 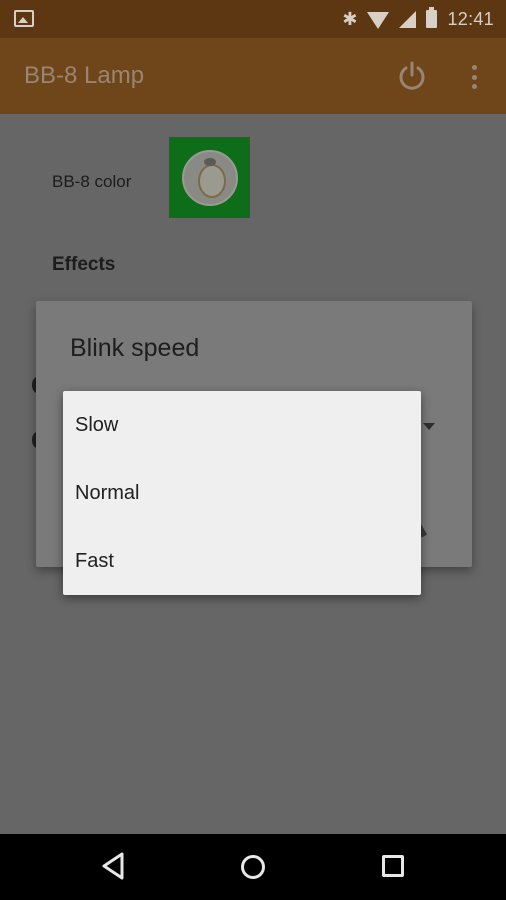 What do you see at coordinates (84, 75) in the screenshot?
I see `app-title: BB-8 Lamp` at bounding box center [84, 75].